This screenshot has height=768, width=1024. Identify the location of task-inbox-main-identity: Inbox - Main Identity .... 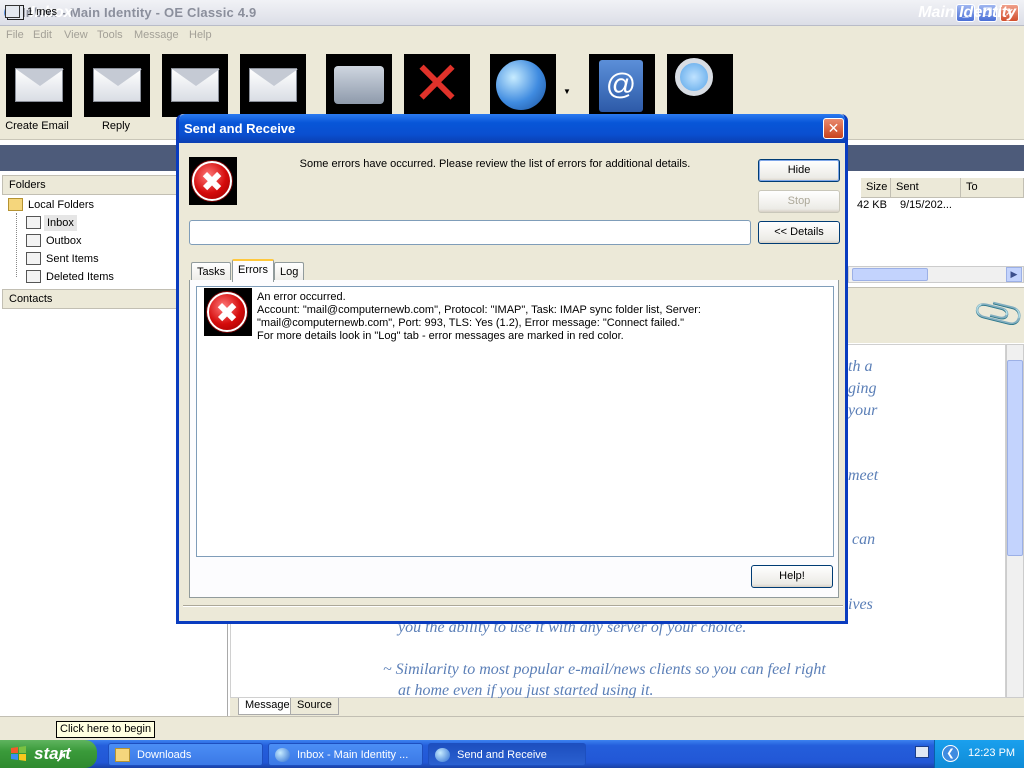
(345, 754).